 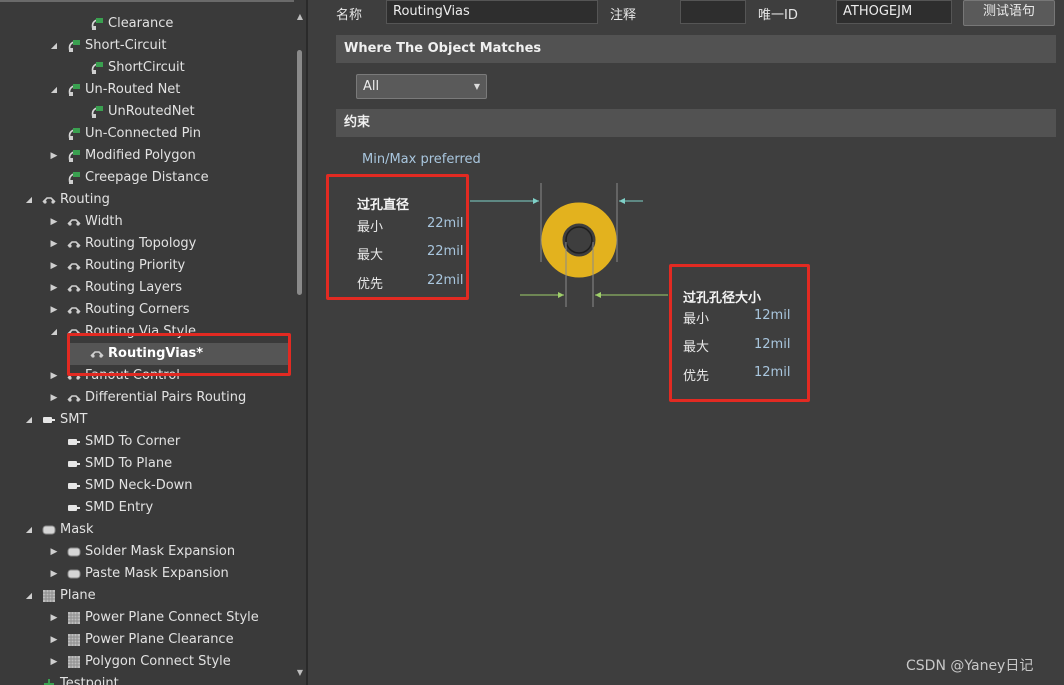 What do you see at coordinates (894, 12) in the screenshot?
I see `unique-id-input: ATHOGEJM` at bounding box center [894, 12].